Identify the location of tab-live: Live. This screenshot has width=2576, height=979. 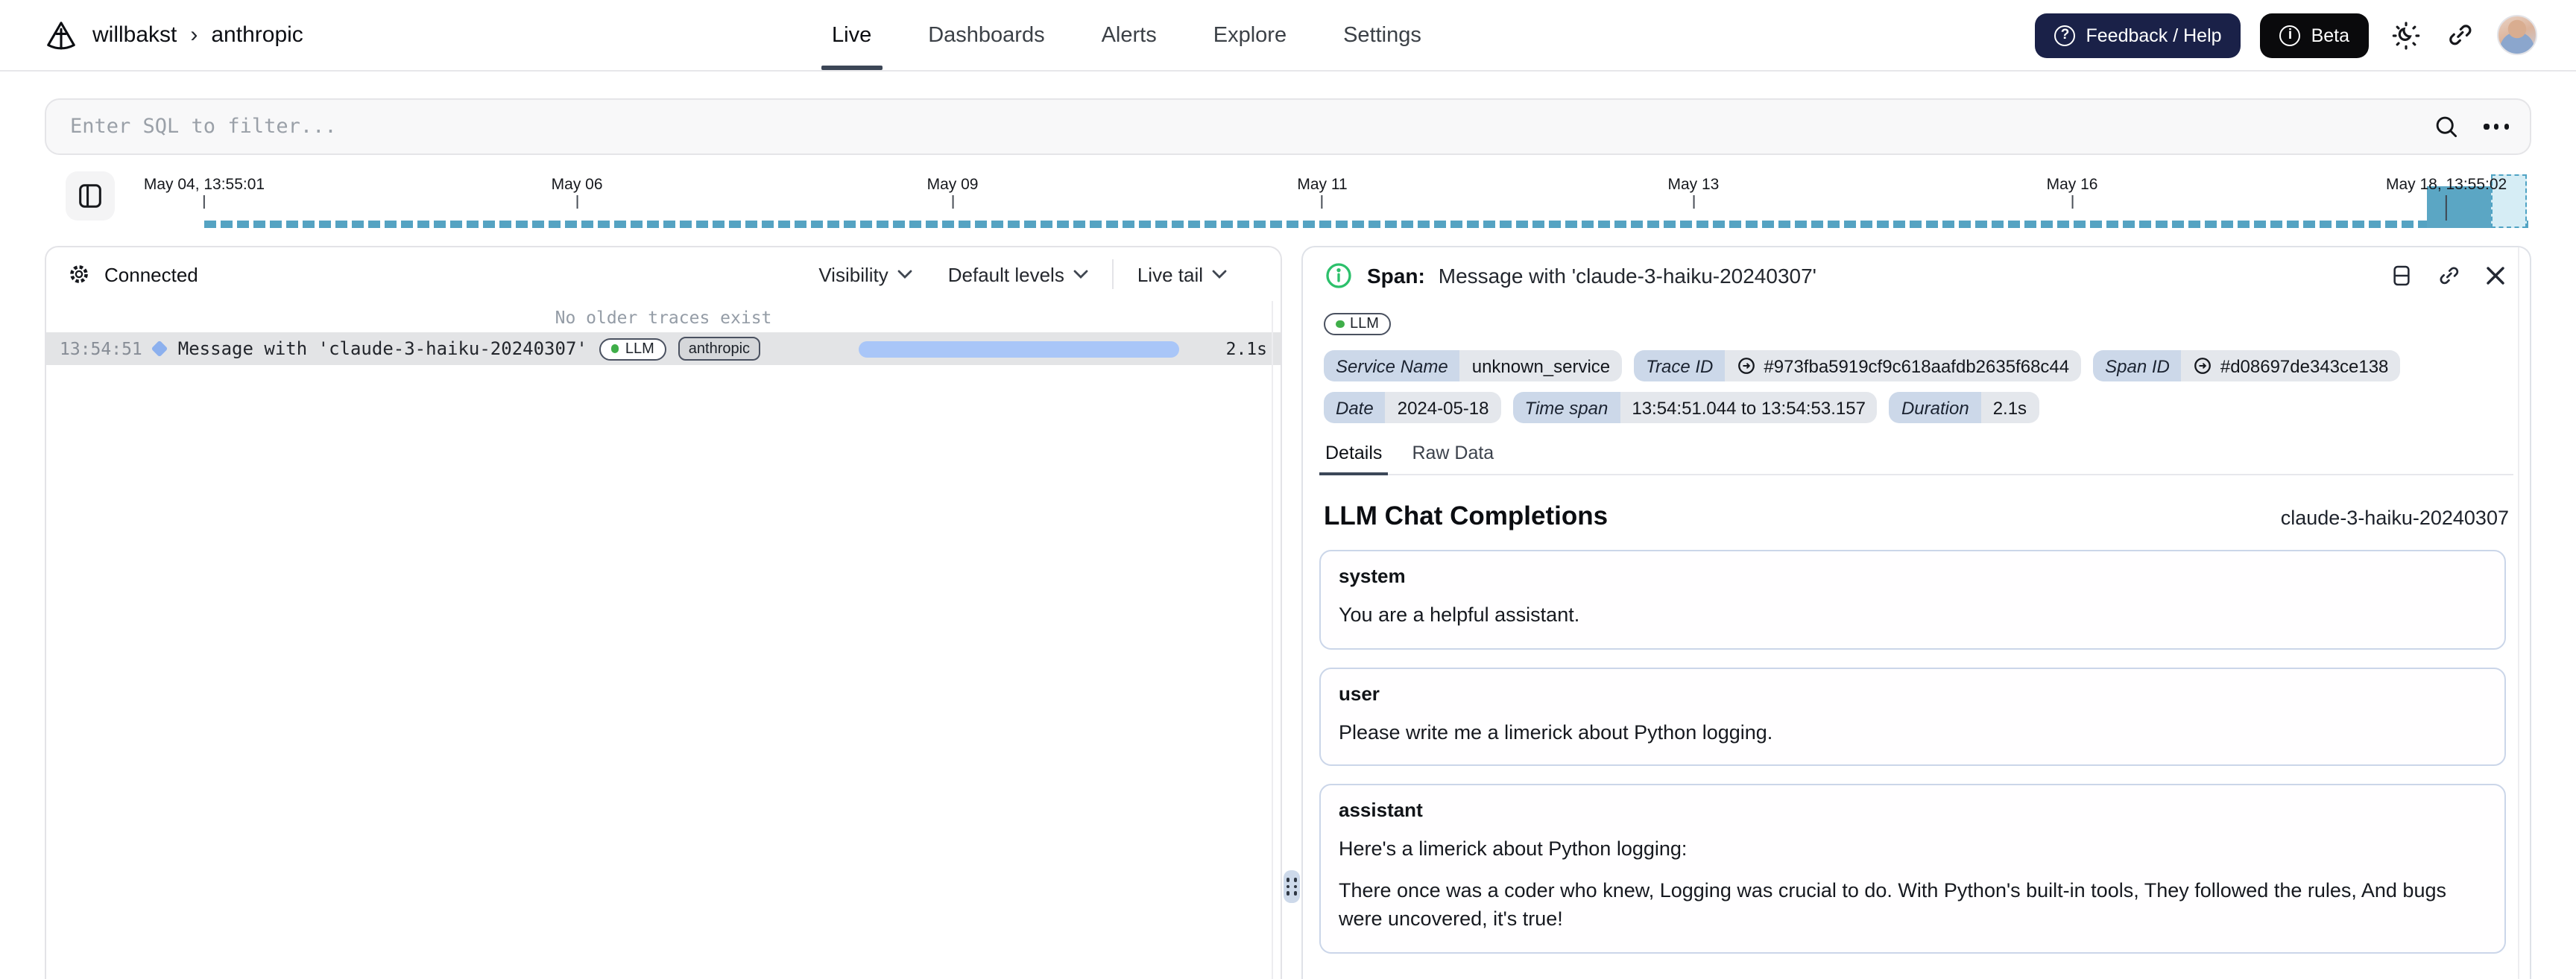
(852, 35).